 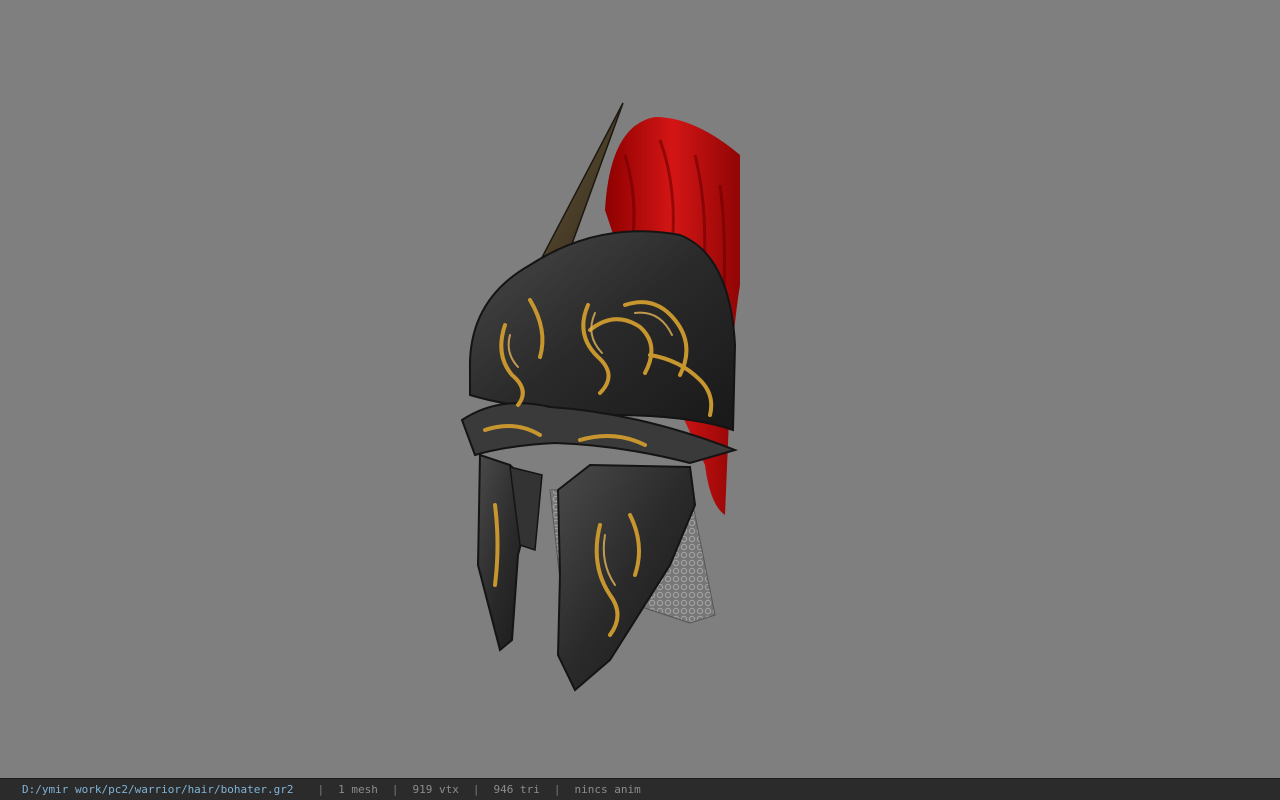 What do you see at coordinates (516, 789) in the screenshot?
I see `triangle-count: 946 tri` at bounding box center [516, 789].